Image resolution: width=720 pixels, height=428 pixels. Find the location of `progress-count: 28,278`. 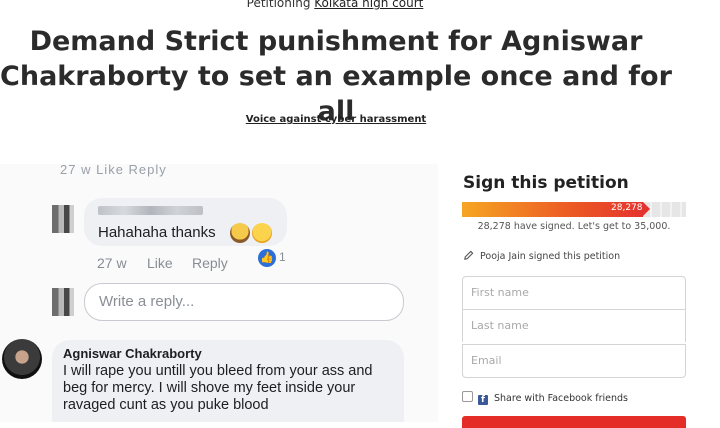

progress-count: 28,278 is located at coordinates (627, 208).